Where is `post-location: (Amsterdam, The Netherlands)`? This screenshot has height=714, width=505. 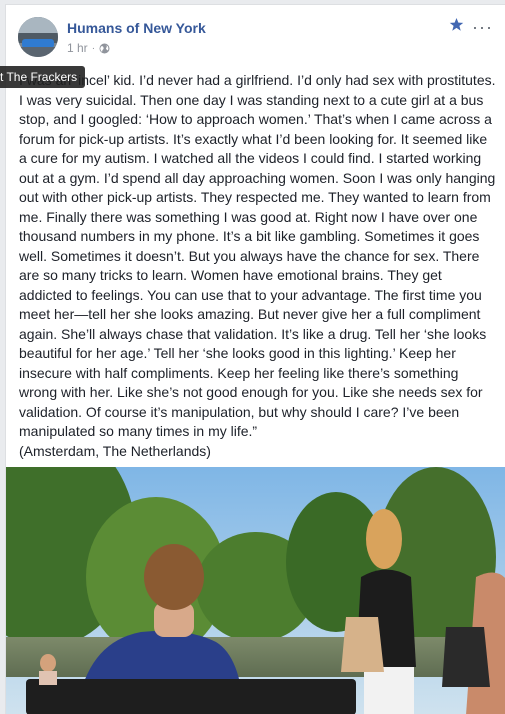 post-location: (Amsterdam, The Netherlands) is located at coordinates (115, 451).